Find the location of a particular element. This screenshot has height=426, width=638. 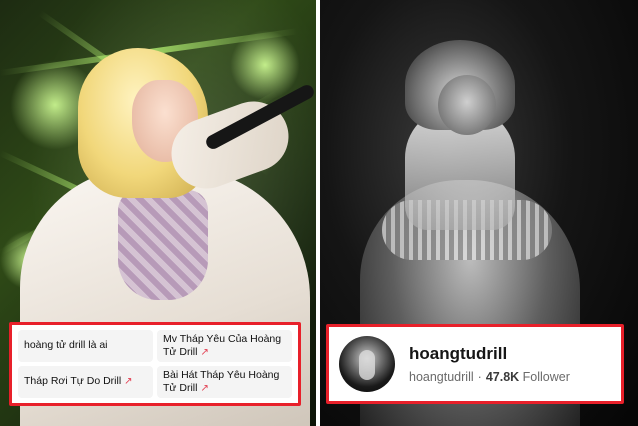

follower-count: 47.8K is located at coordinates (502, 377).